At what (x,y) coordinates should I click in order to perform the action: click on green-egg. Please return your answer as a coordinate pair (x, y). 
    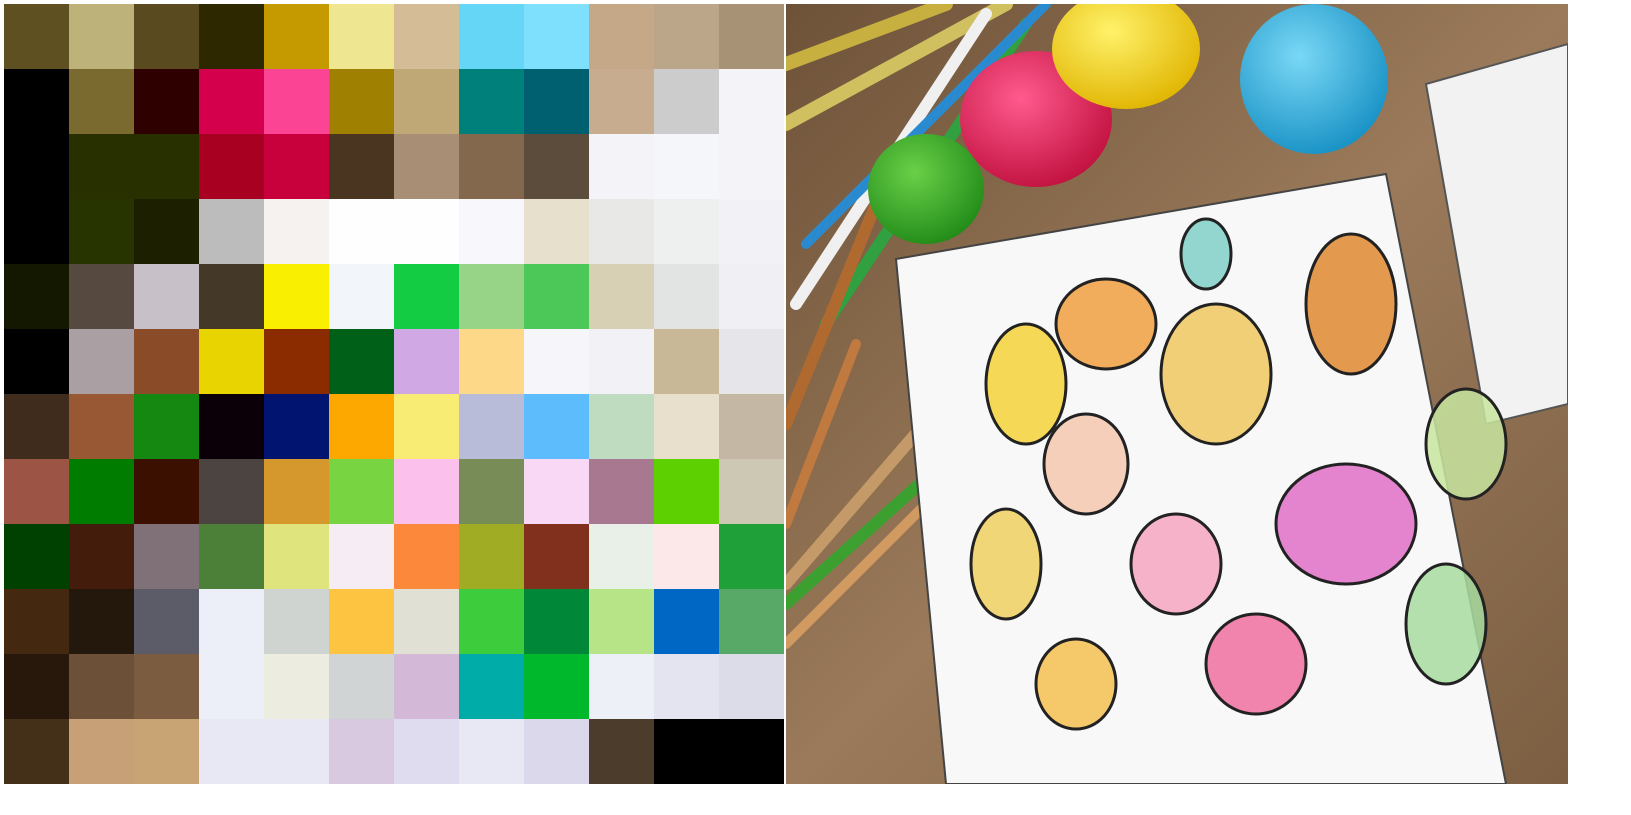
    Looking at the image, I should click on (926, 189).